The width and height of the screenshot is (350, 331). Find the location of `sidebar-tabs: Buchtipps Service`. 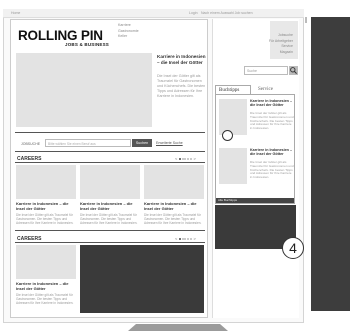

sidebar-tabs: Buchtipps Service is located at coordinates (257, 89).